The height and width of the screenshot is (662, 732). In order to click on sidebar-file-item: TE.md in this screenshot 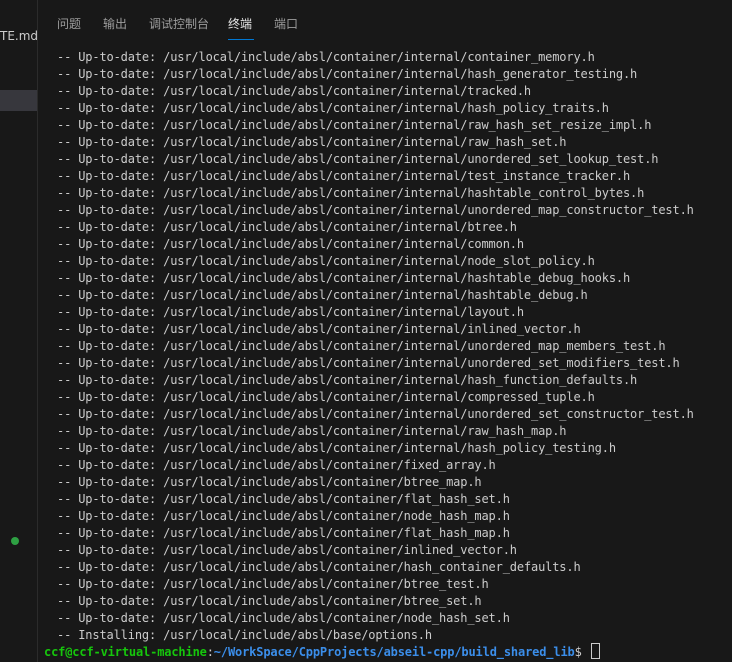, I will do `click(18, 36)`.